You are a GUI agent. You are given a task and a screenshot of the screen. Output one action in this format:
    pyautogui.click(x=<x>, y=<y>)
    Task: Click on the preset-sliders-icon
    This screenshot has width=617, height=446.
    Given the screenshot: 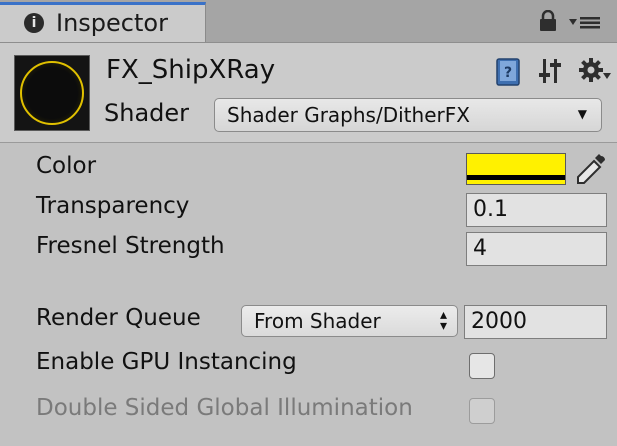 What is the action you would take?
    pyautogui.click(x=551, y=71)
    